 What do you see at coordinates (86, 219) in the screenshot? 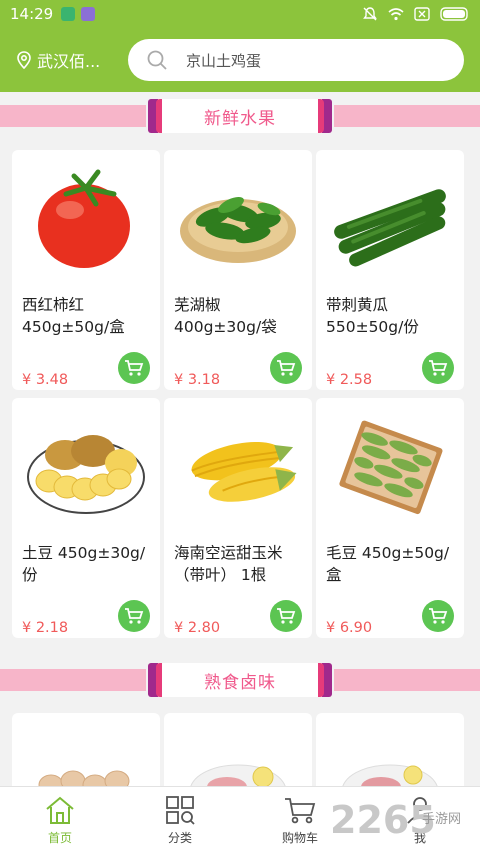
I see `product-image-tomato` at bounding box center [86, 219].